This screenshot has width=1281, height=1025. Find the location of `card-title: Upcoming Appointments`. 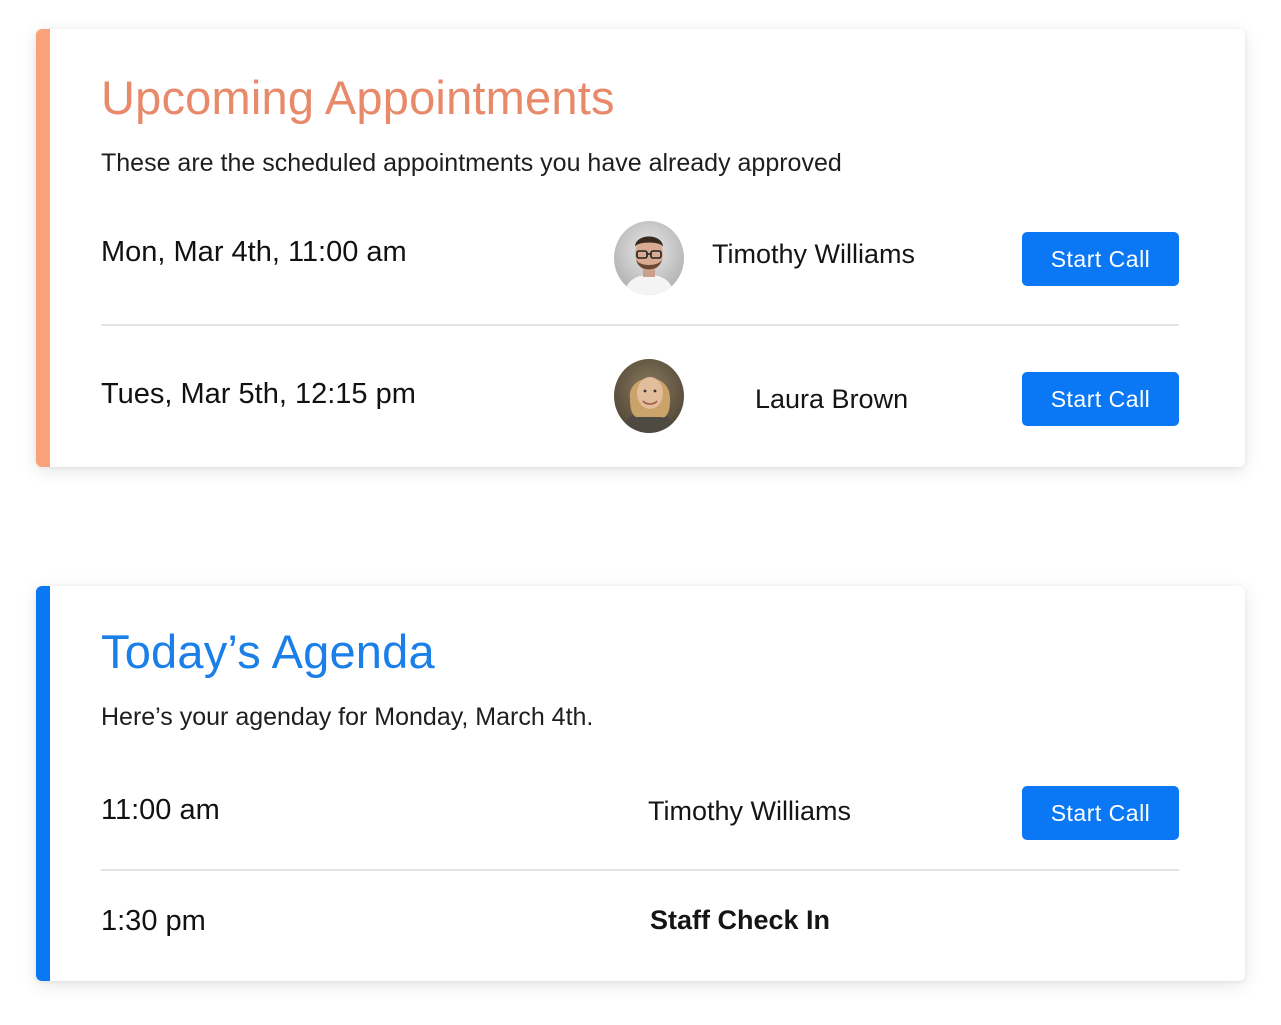

card-title: Upcoming Appointments is located at coordinates (358, 97).